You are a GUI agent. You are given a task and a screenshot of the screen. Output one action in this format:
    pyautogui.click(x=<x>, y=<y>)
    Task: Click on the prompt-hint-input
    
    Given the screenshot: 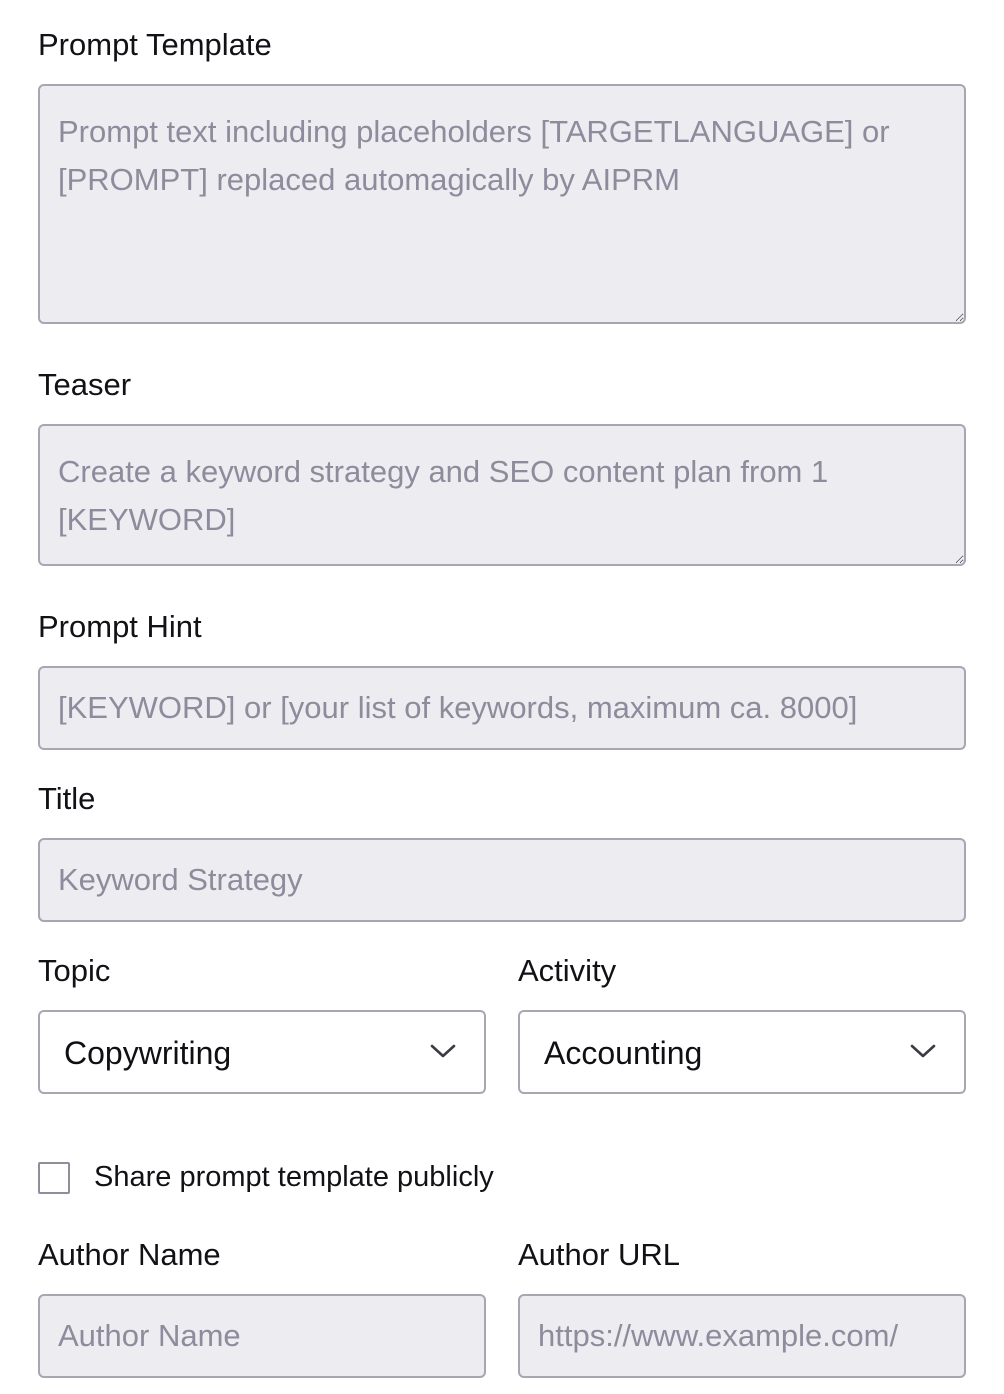 What is the action you would take?
    pyautogui.click(x=502, y=708)
    